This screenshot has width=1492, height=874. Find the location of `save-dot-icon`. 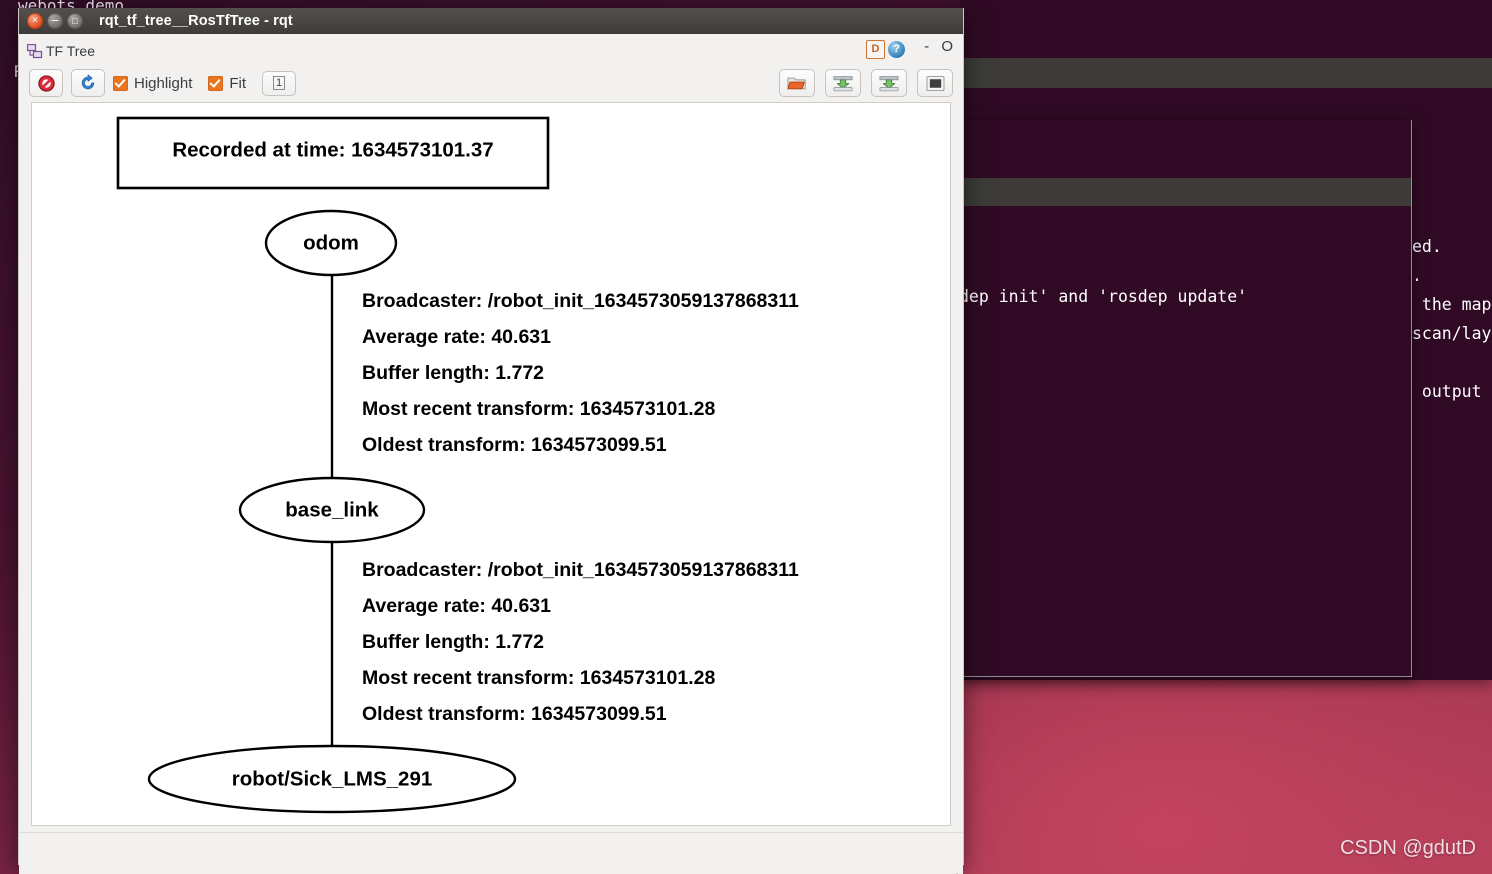

save-dot-icon is located at coordinates (843, 83).